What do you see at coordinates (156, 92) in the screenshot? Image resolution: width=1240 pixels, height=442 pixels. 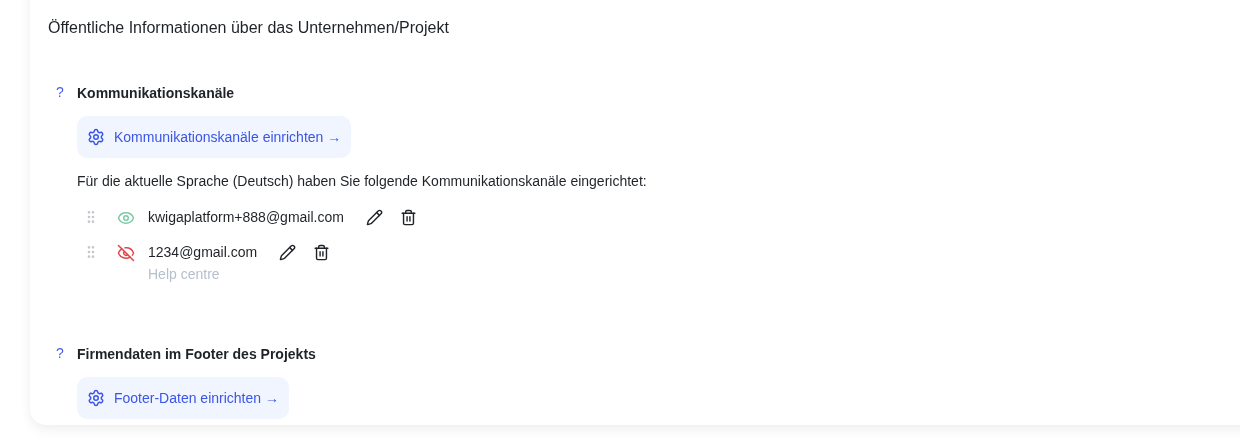 I see `subsection-title: Kommunikationskanäle` at bounding box center [156, 92].